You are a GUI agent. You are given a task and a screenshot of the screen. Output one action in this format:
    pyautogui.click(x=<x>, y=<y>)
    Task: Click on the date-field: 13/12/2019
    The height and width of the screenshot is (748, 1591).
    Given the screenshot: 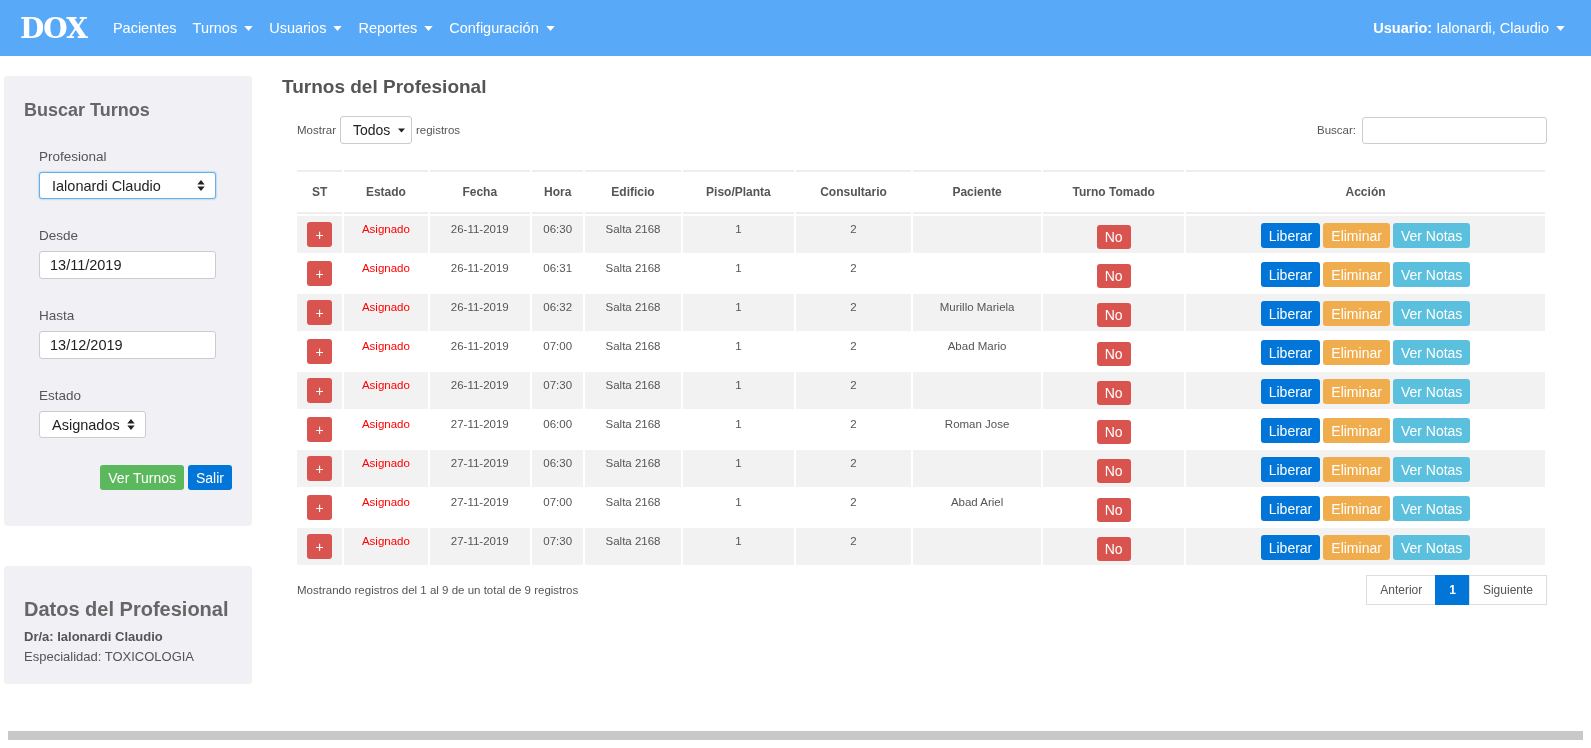 What is the action you would take?
    pyautogui.click(x=127, y=345)
    